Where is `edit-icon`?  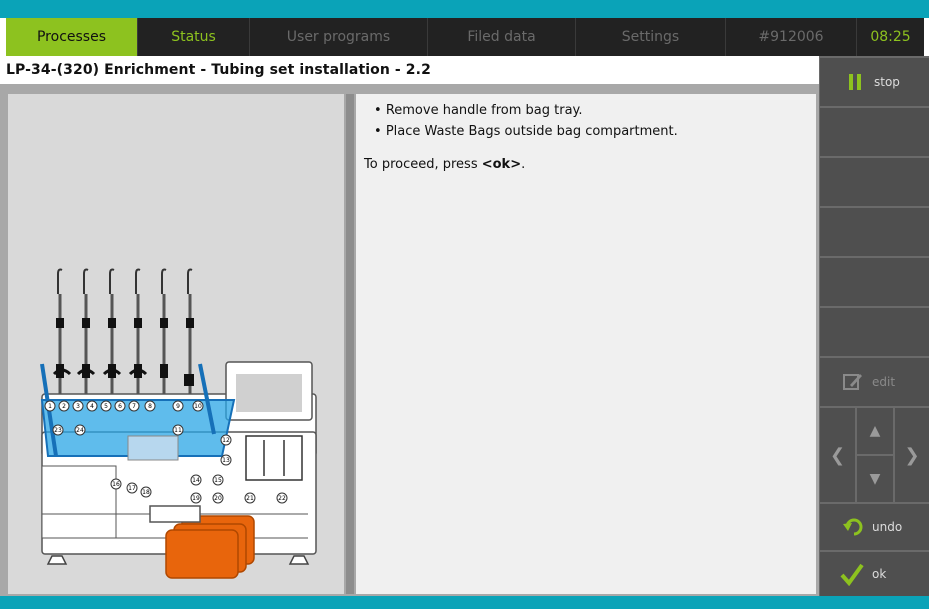
edit-icon is located at coordinates (852, 382).